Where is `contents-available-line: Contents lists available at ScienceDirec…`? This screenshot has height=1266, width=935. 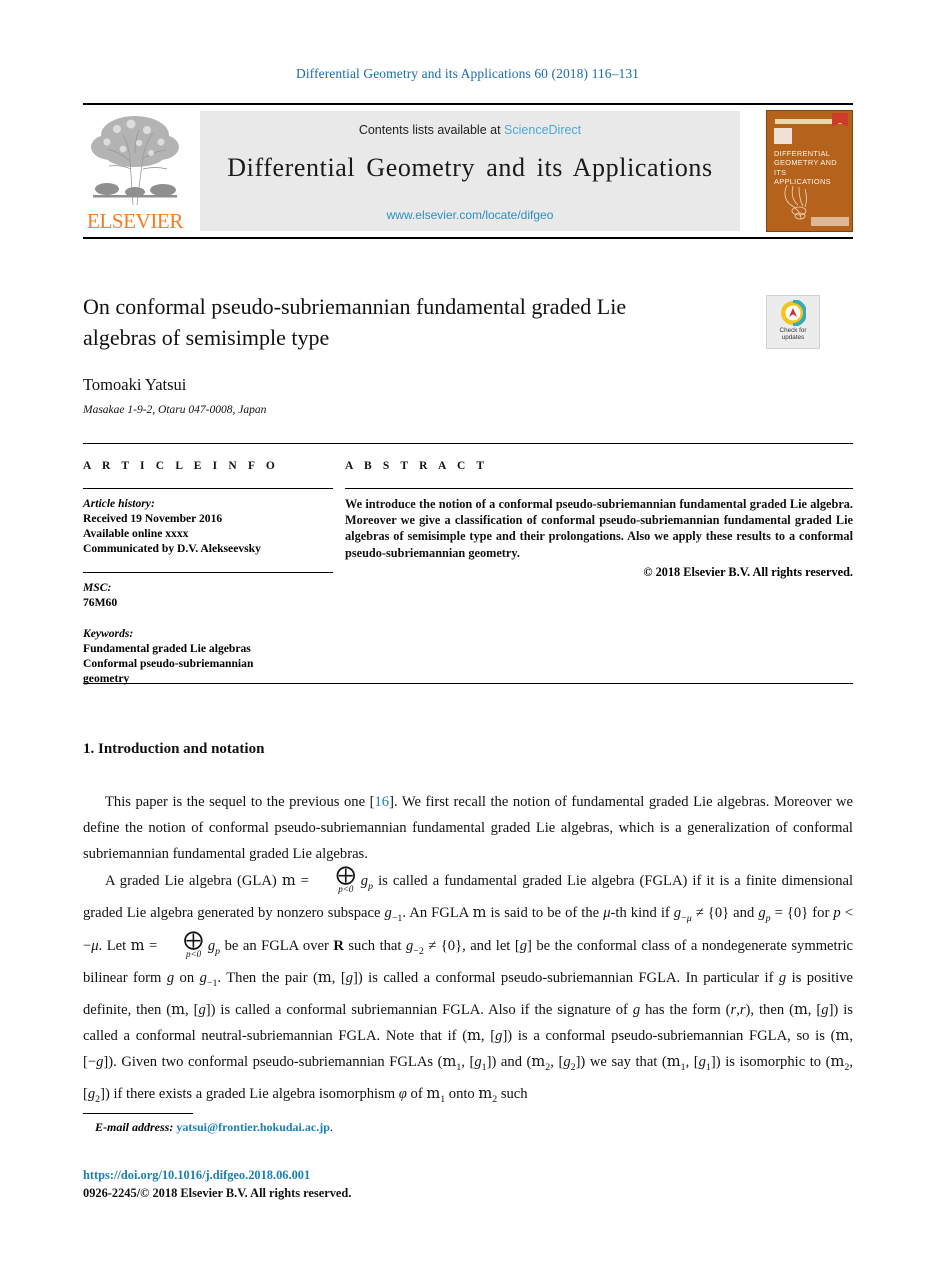
contents-available-line: Contents lists available at ScienceDirec… is located at coordinates (470, 130).